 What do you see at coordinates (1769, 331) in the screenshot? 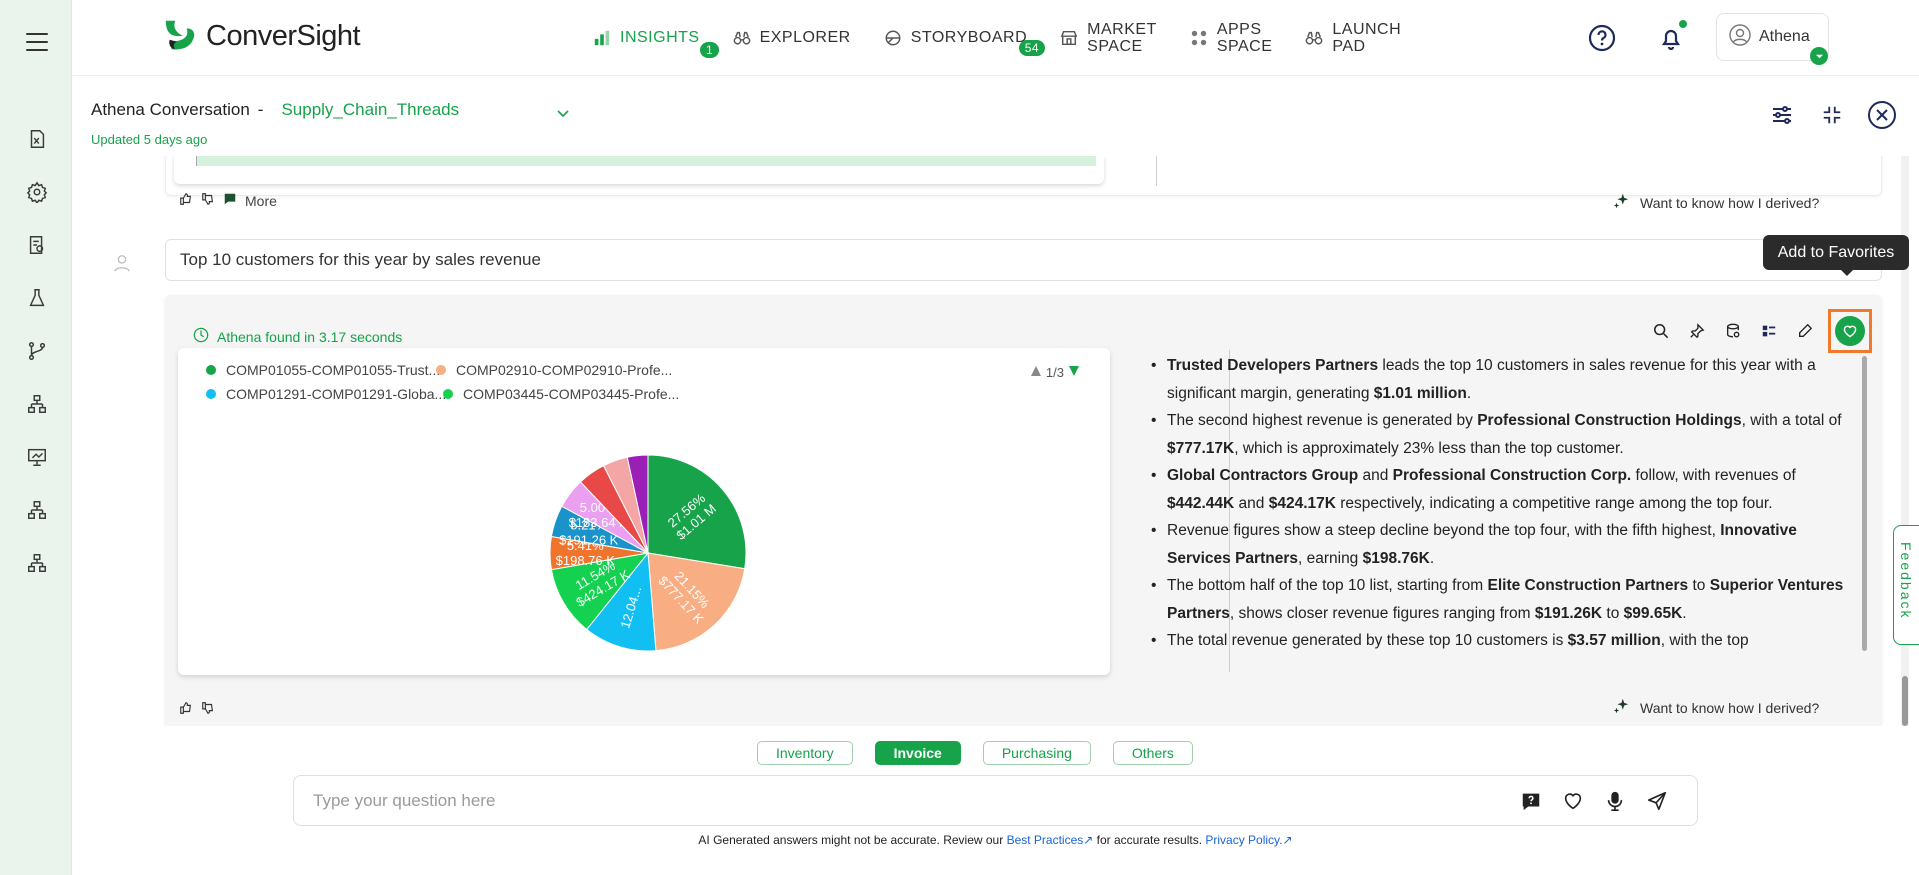
I see `list-view-icon` at bounding box center [1769, 331].